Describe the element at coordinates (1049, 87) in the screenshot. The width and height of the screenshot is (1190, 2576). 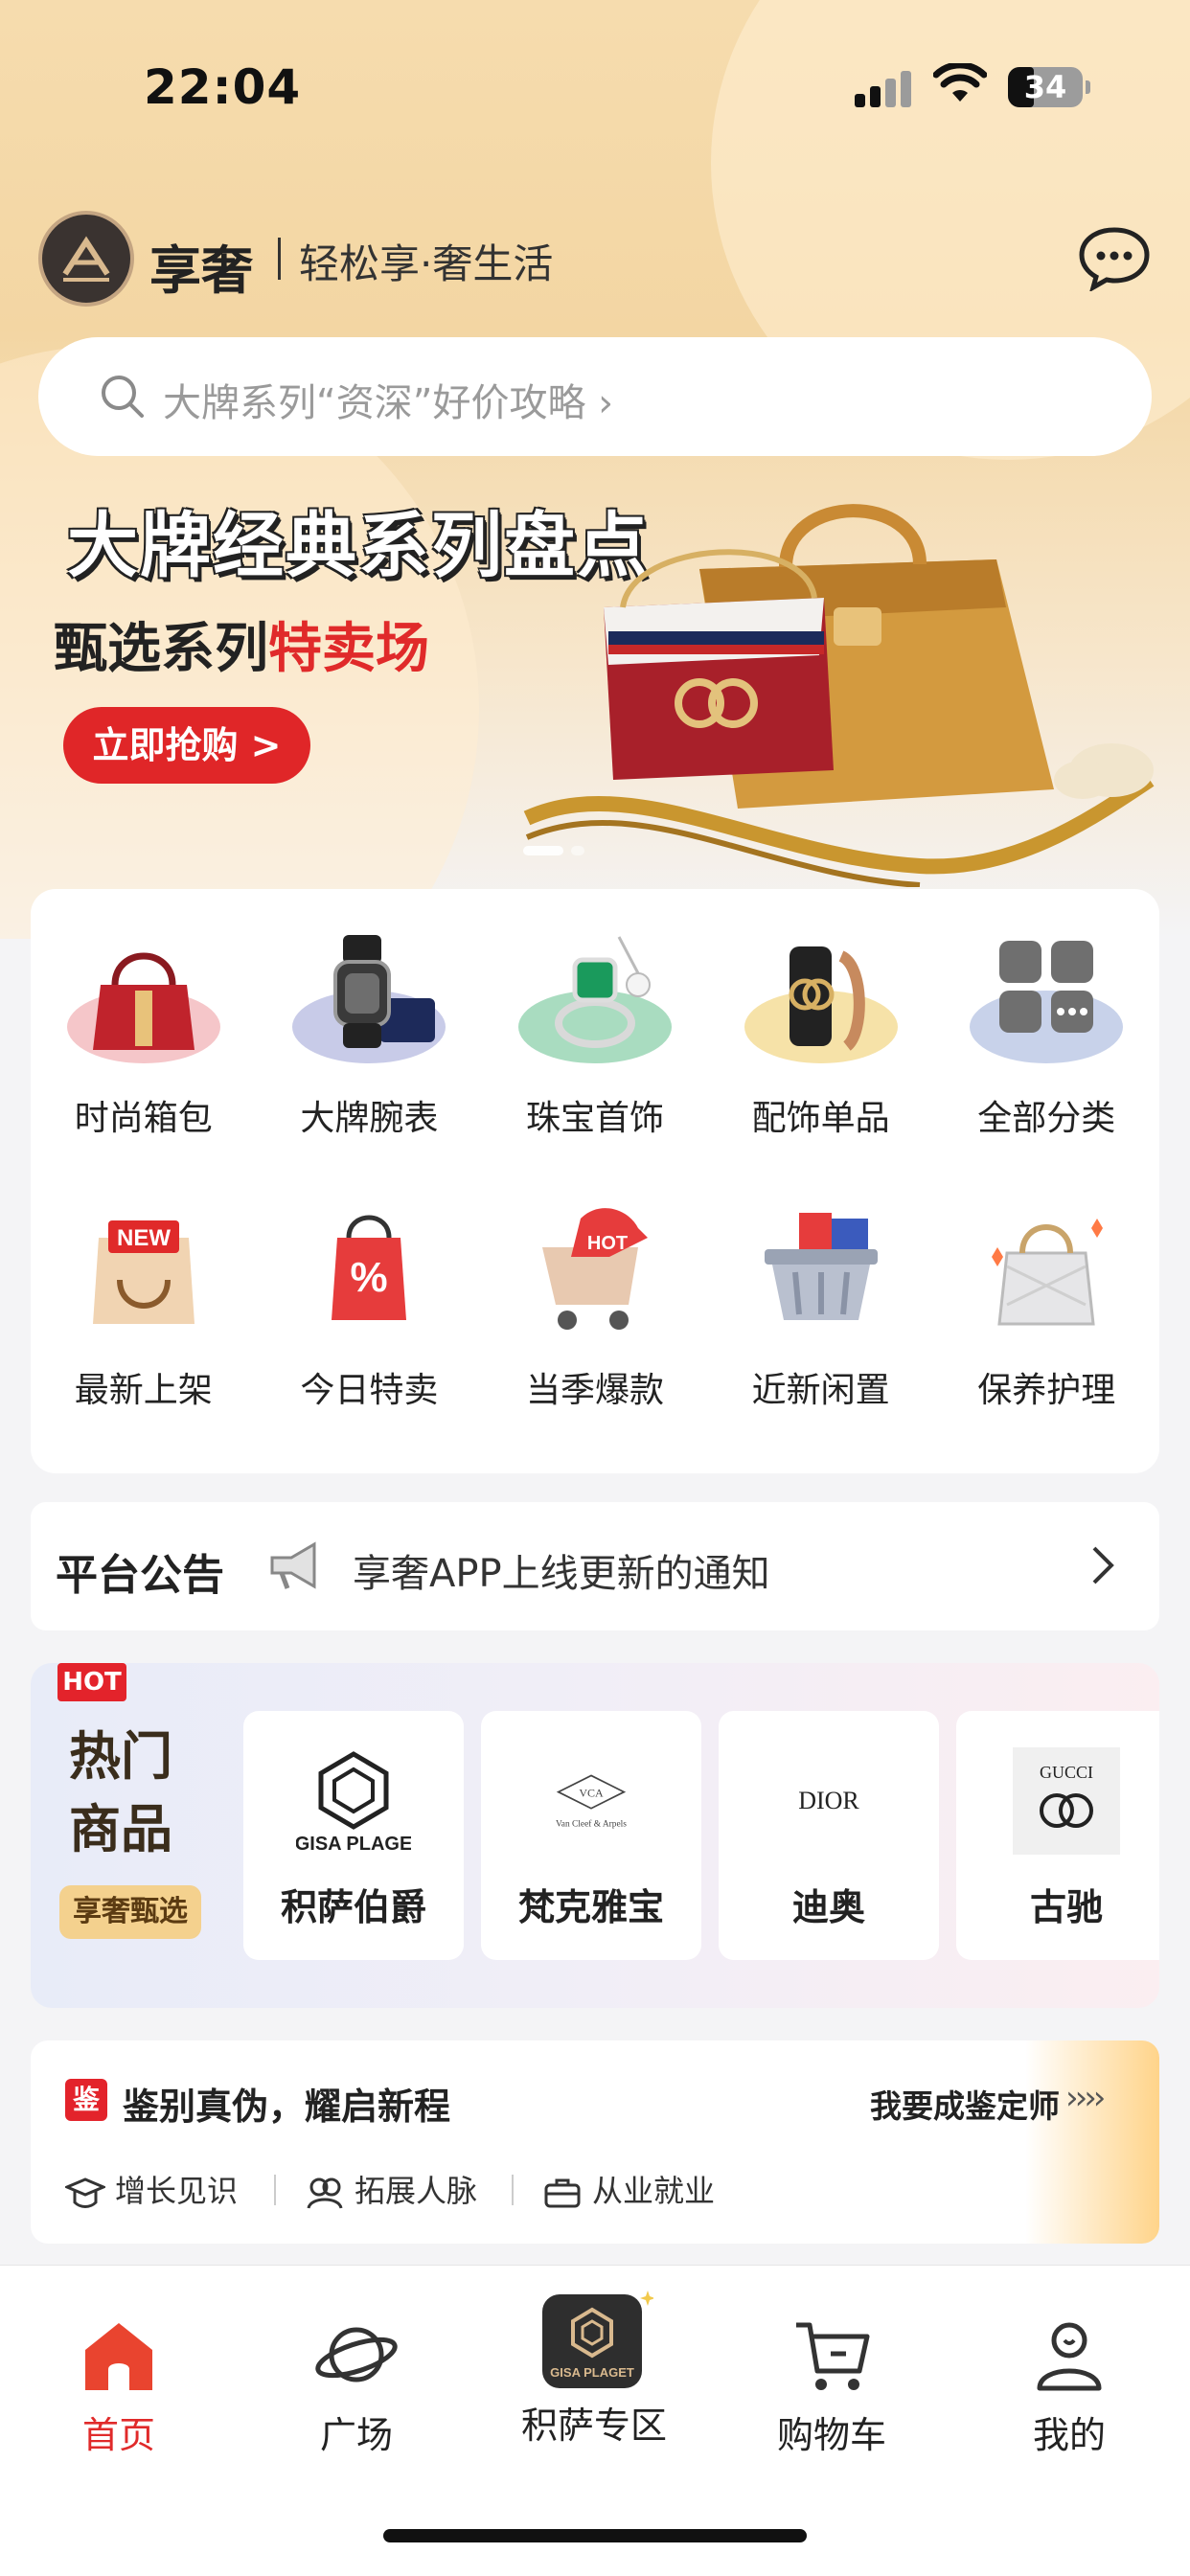
I see `battery-icon: 34` at that location.